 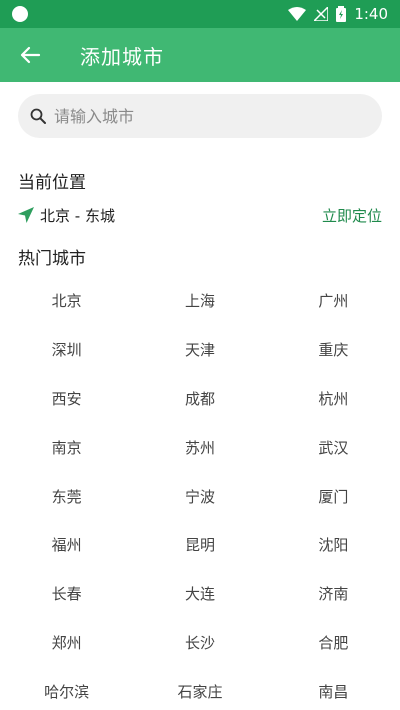 What do you see at coordinates (199, 593) in the screenshot?
I see `city-item: 大连` at bounding box center [199, 593].